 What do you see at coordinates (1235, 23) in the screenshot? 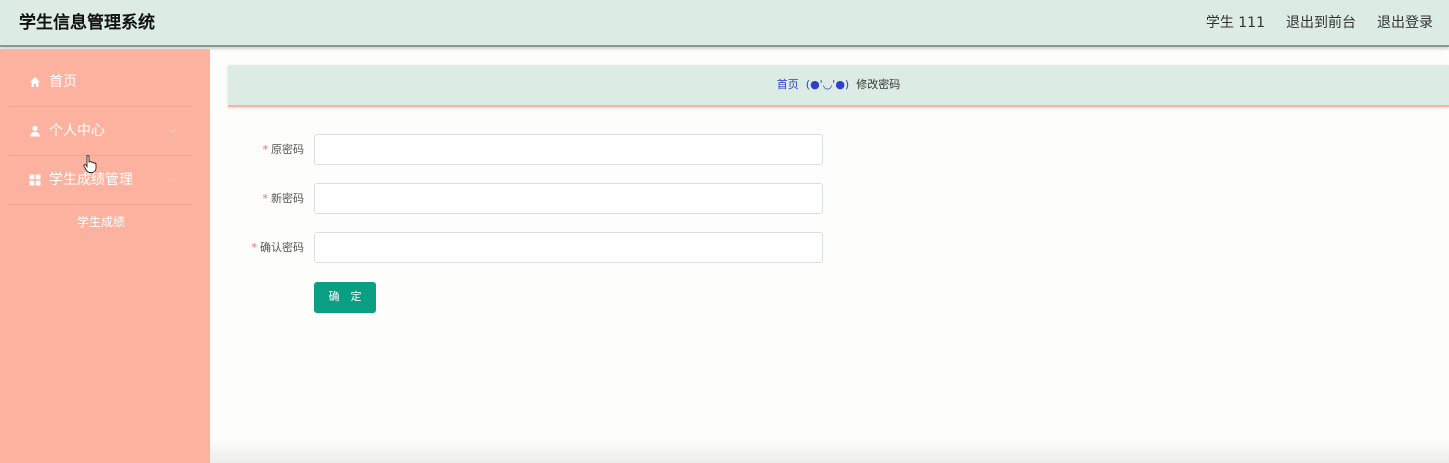
I see `current-user-label: 学生 111` at bounding box center [1235, 23].